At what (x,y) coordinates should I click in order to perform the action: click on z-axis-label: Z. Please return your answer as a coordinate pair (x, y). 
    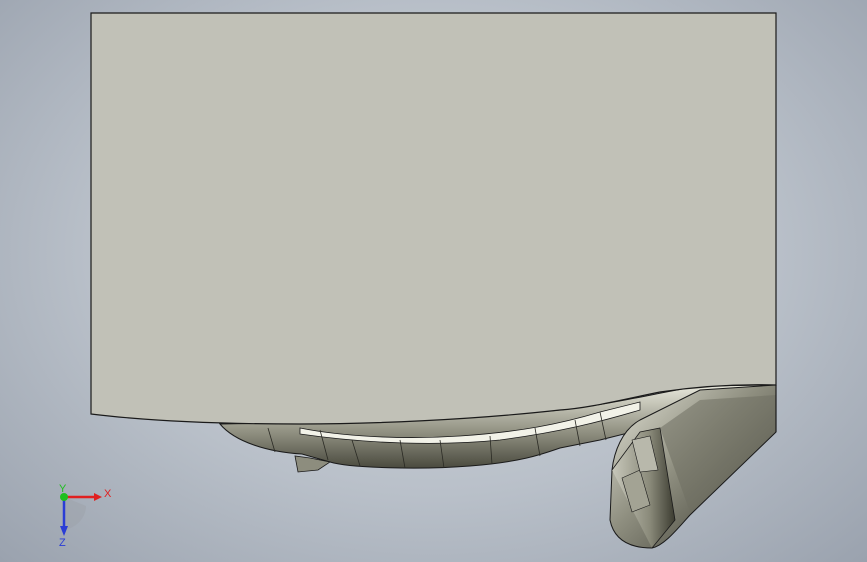
    Looking at the image, I should click on (62, 543).